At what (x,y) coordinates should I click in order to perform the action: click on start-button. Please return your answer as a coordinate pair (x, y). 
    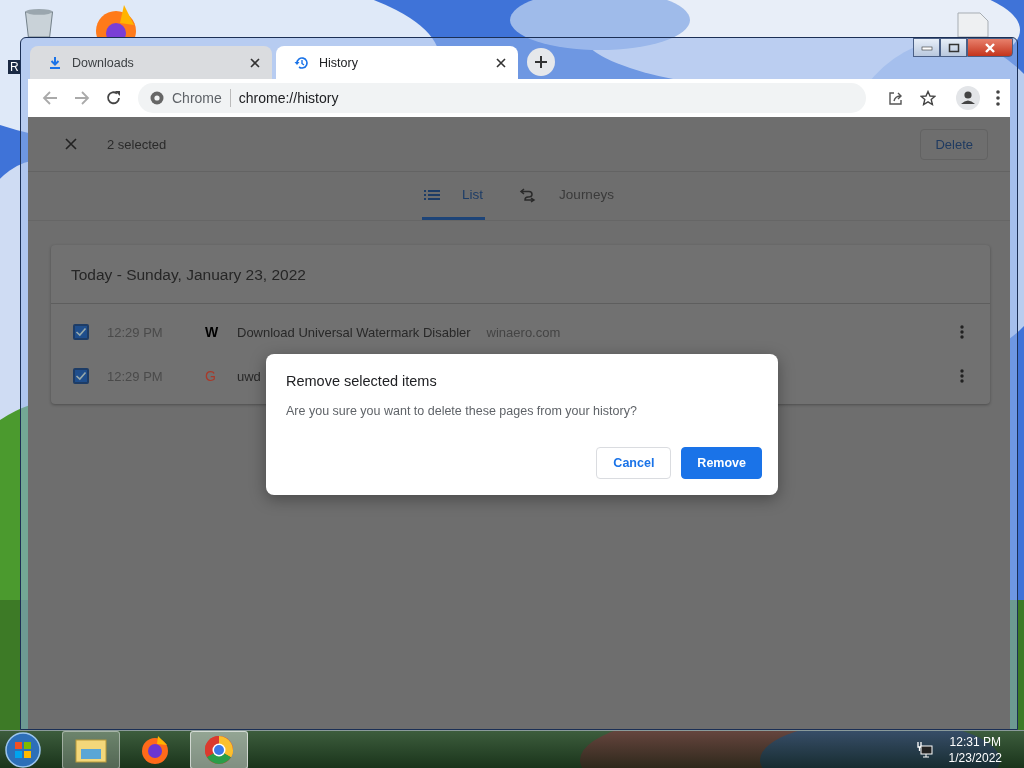
    Looking at the image, I should click on (23, 749).